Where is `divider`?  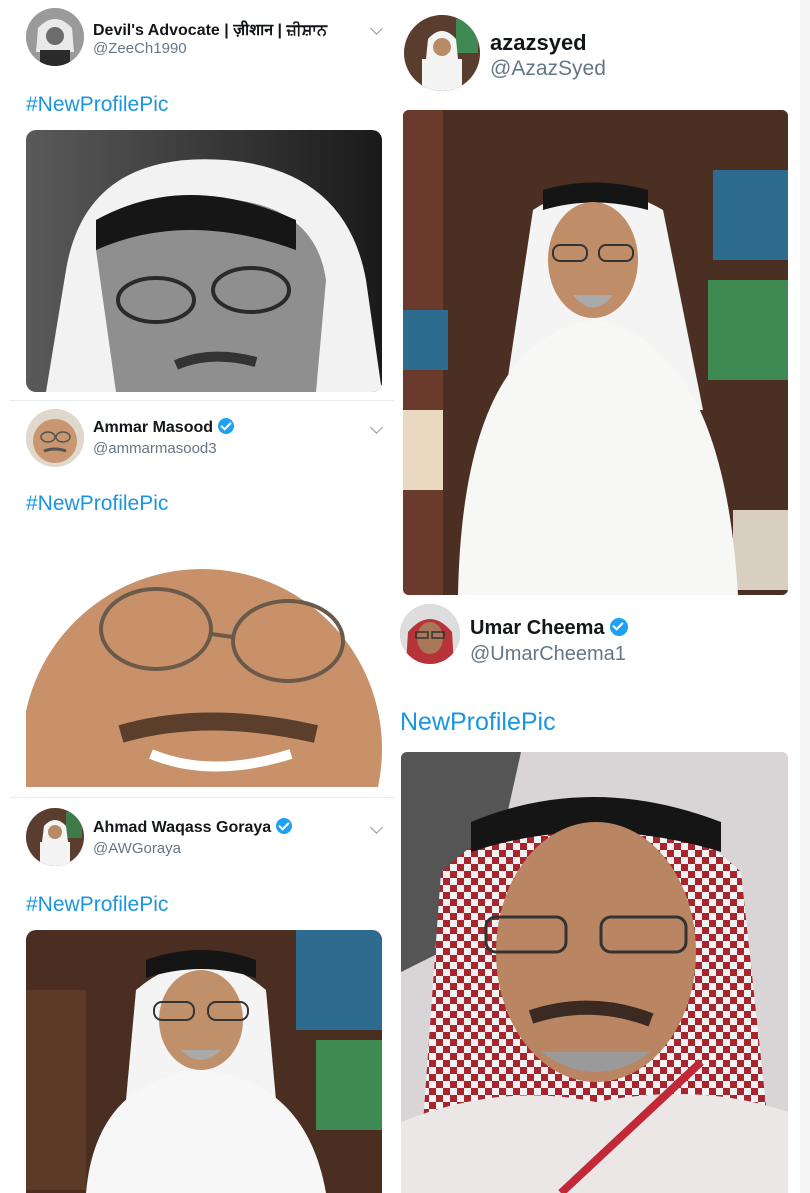
divider is located at coordinates (805, 596).